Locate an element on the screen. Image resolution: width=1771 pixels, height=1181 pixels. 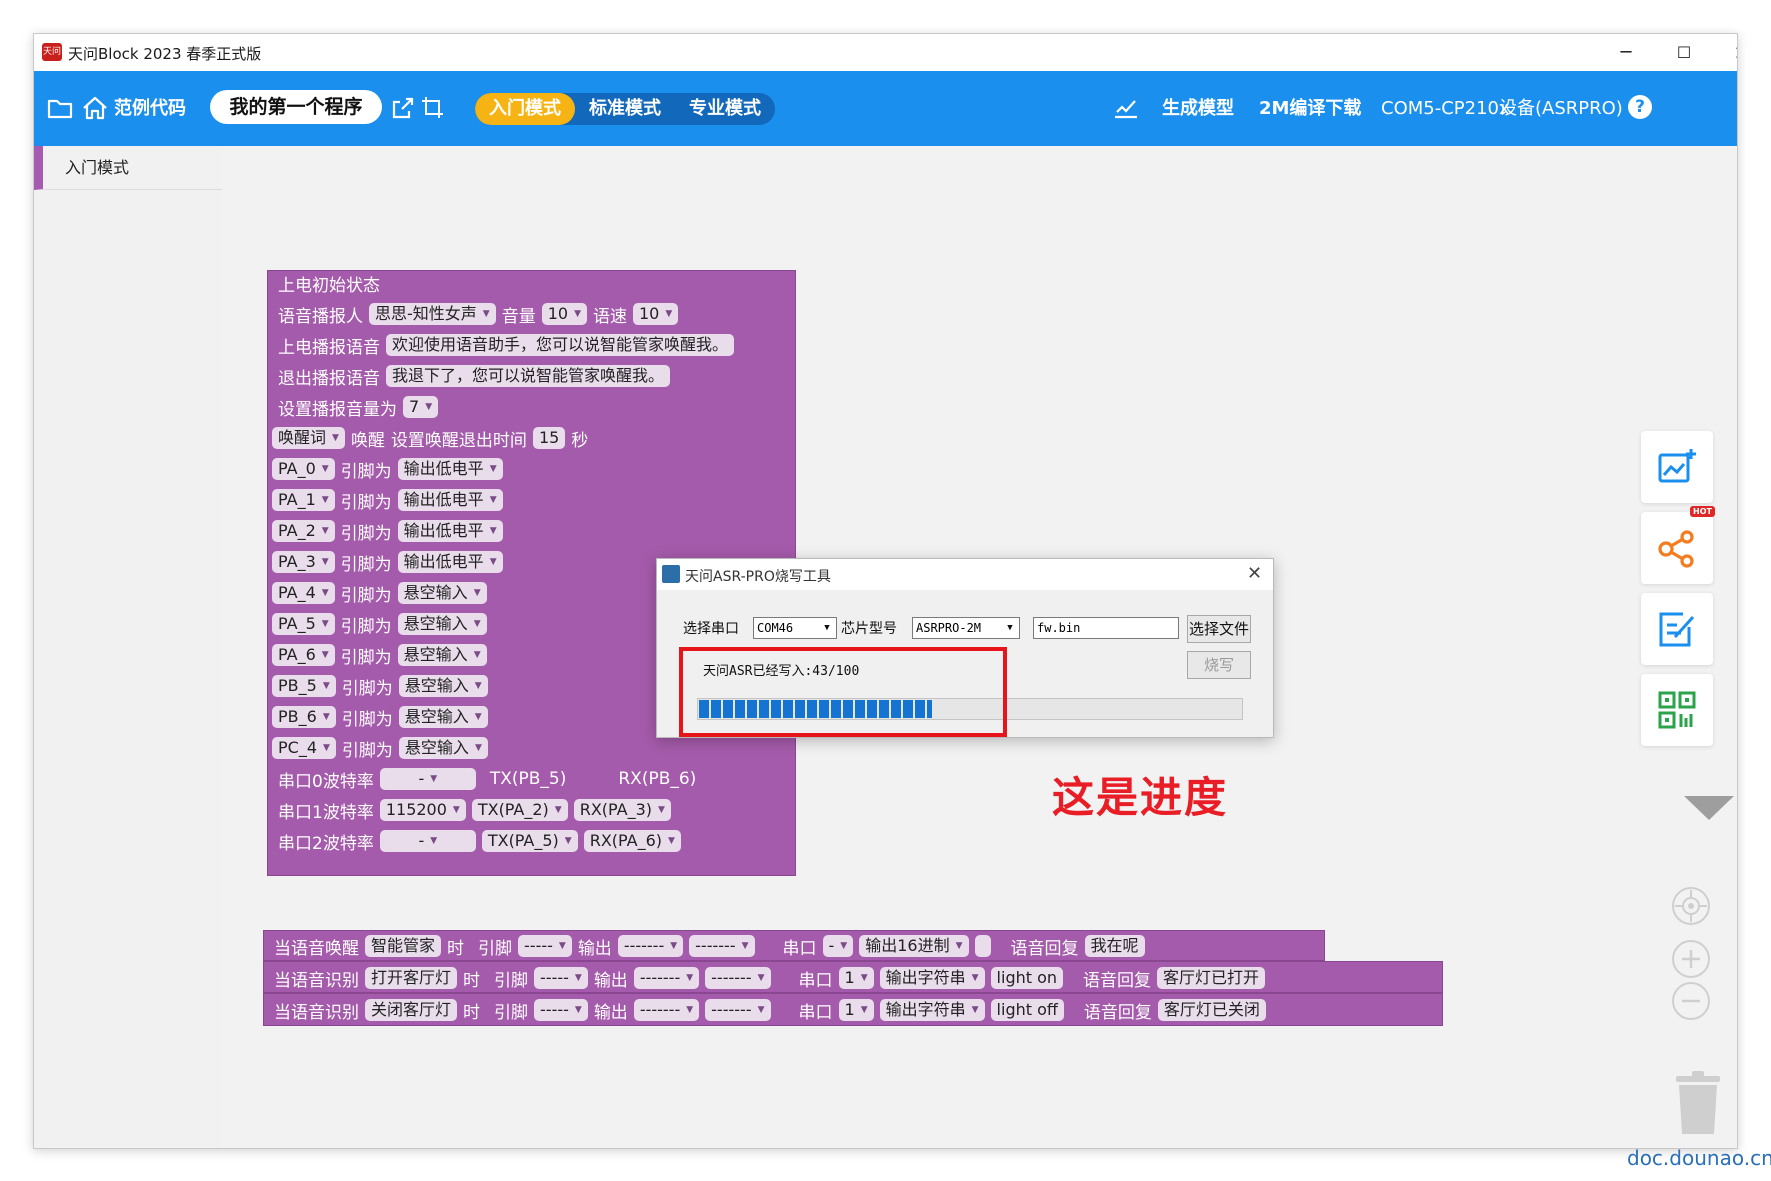
pin-dropdown: PA_2 ▼ is located at coordinates (303, 531).